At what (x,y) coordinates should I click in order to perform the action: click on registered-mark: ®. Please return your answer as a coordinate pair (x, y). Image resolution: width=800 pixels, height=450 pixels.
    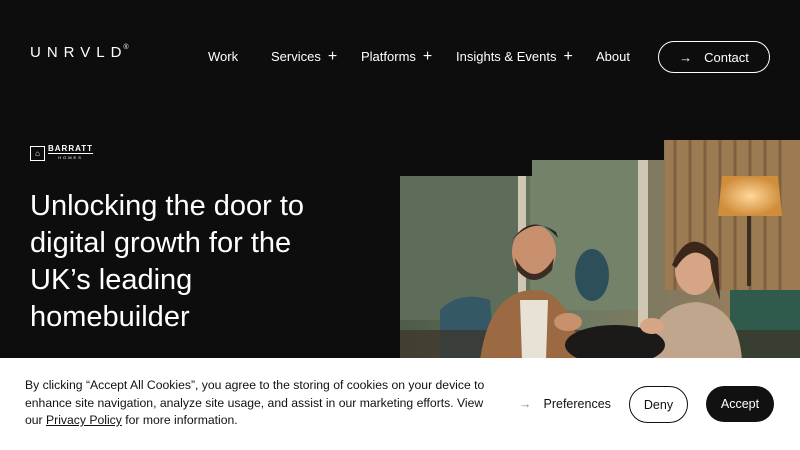
    Looking at the image, I should click on (126, 47).